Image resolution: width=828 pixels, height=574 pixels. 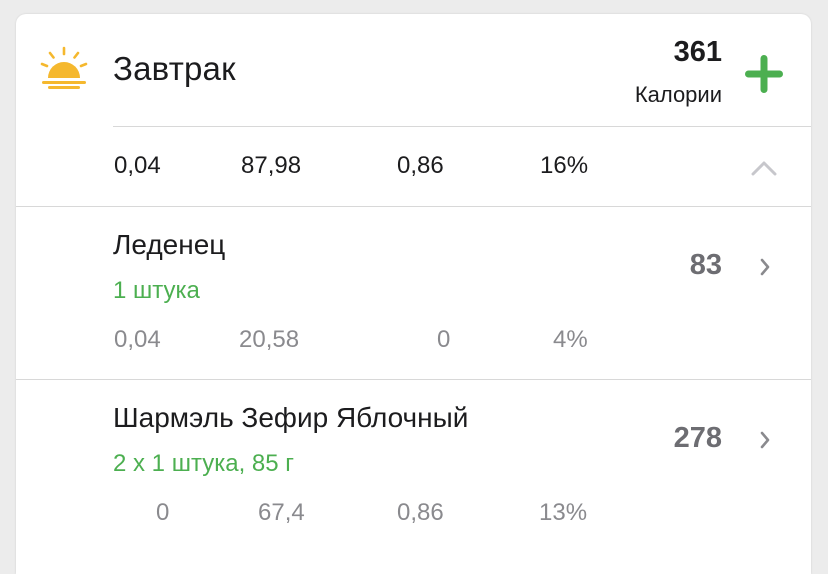 What do you see at coordinates (271, 165) in the screenshot?
I see `summary-value-2: 87,98` at bounding box center [271, 165].